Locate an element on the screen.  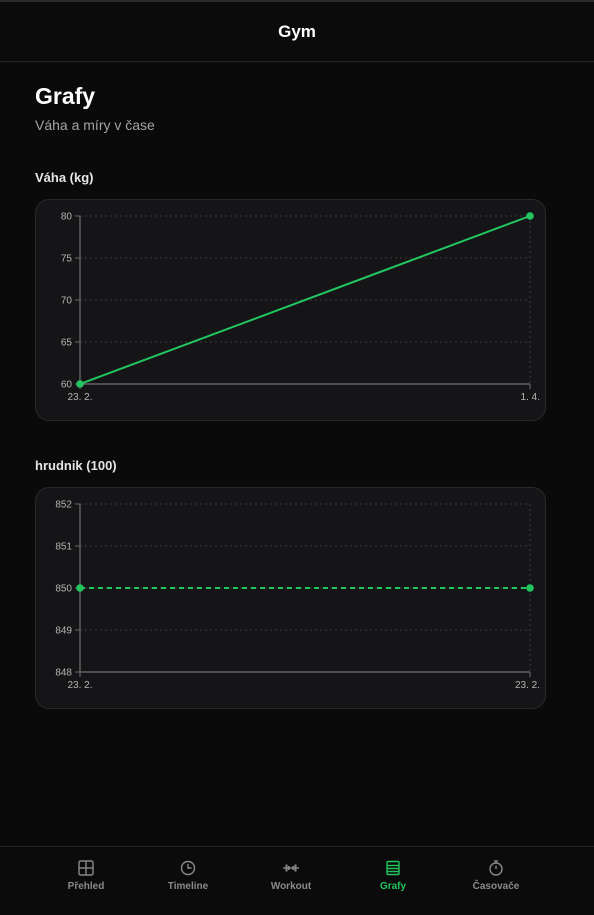
y-tick-label: 851 is located at coordinates (63, 547).